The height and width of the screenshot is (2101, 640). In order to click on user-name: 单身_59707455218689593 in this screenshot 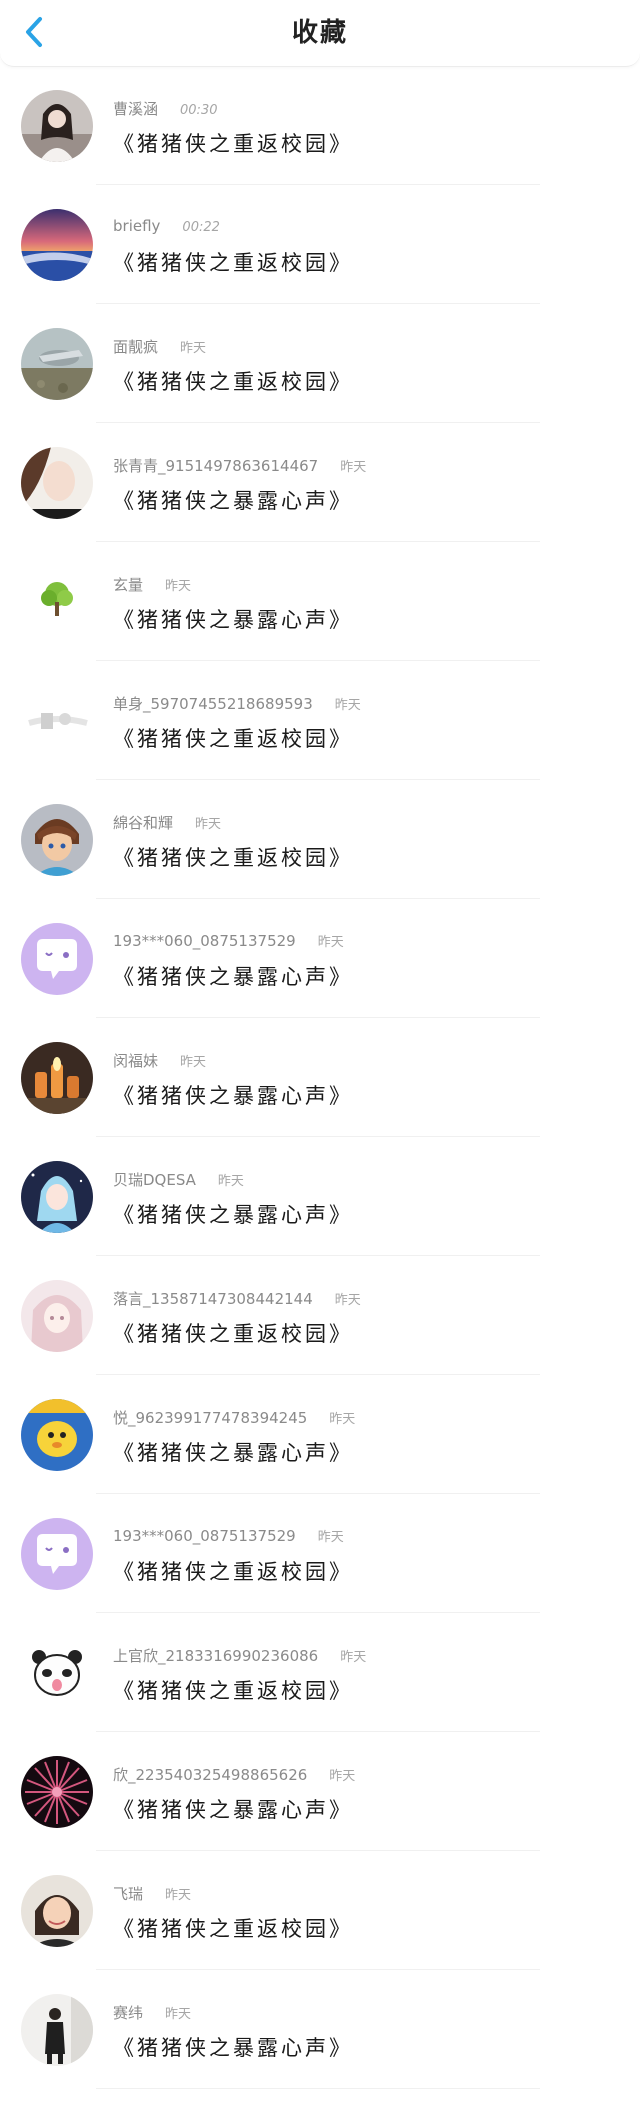, I will do `click(213, 704)`.